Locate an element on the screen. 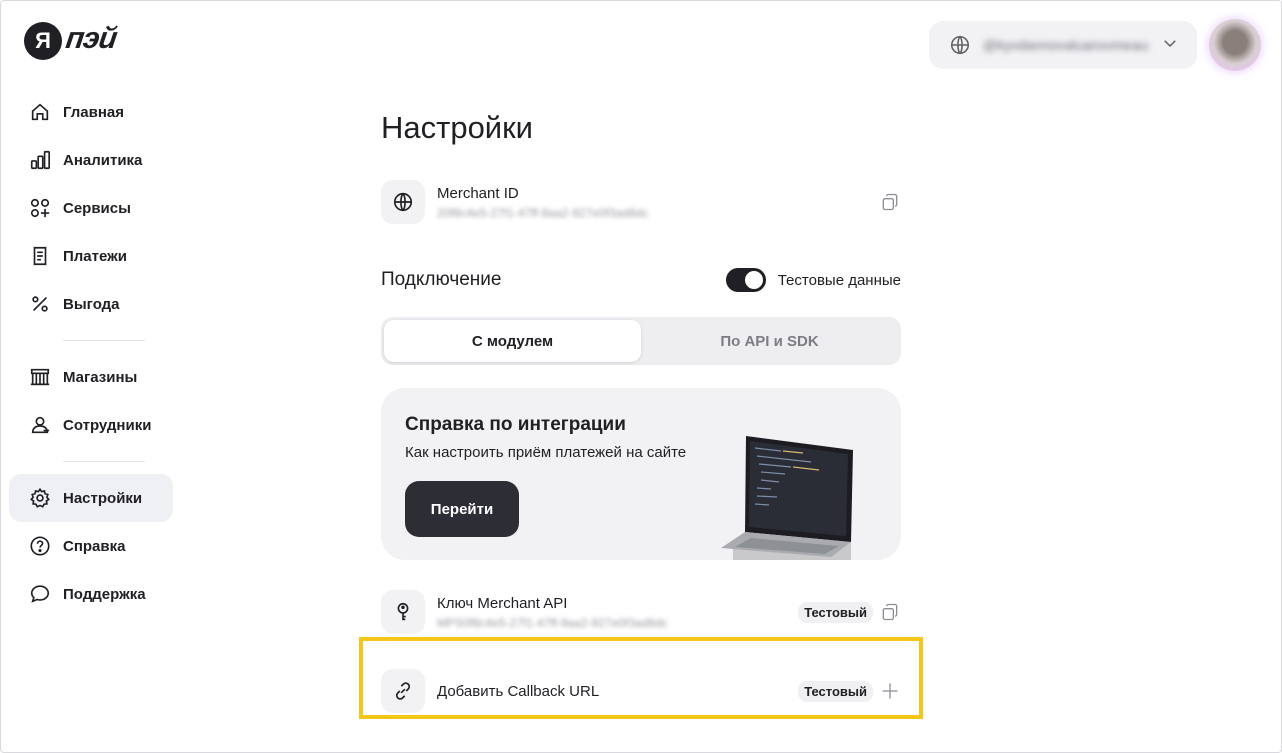 The height and width of the screenshot is (753, 1282). receipt-icon is located at coordinates (40, 256).